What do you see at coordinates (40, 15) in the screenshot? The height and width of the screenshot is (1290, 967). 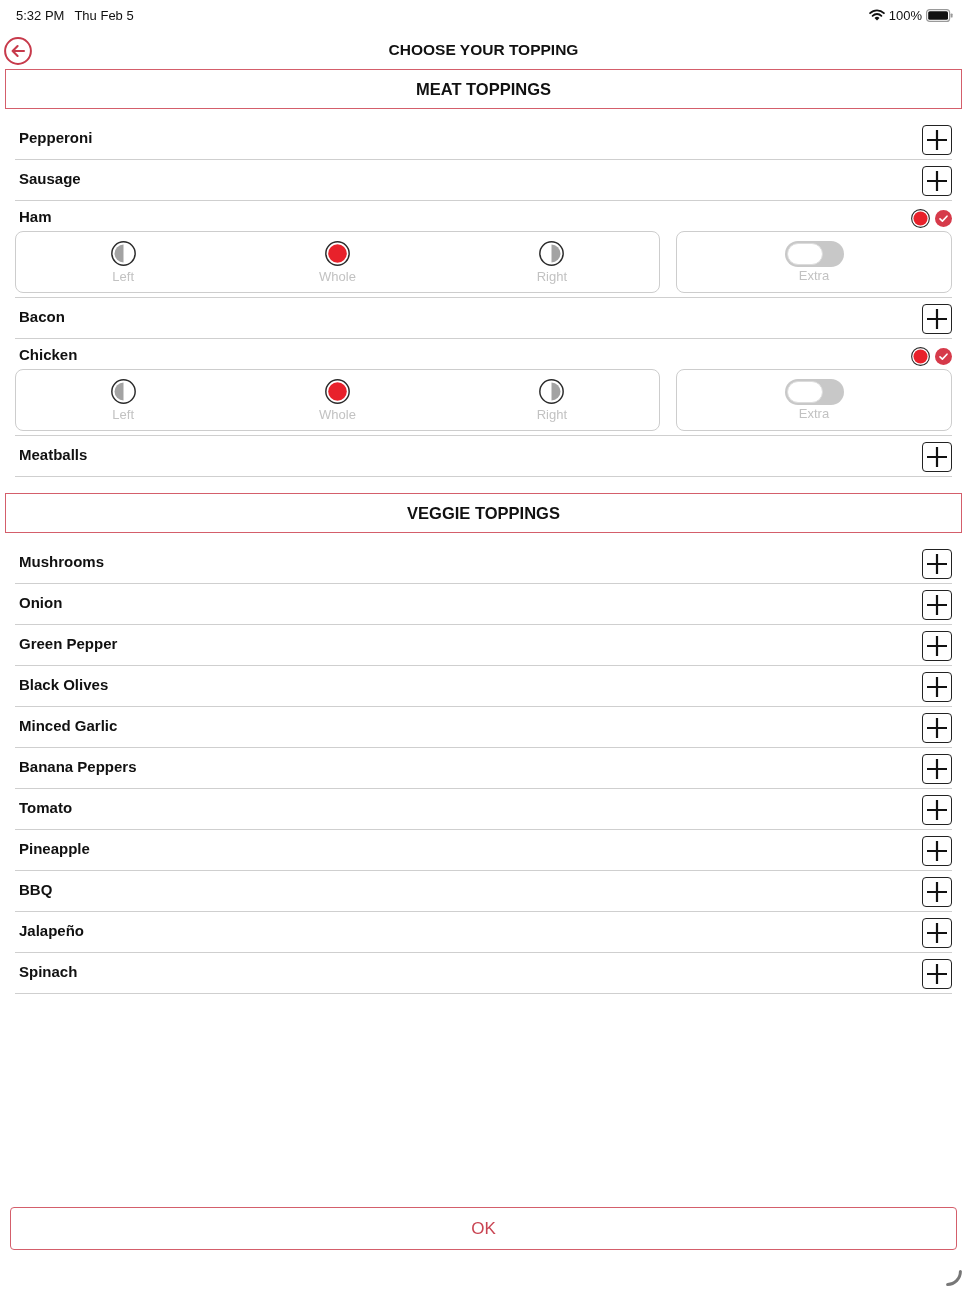 I see `status-time: 5:32 PM` at bounding box center [40, 15].